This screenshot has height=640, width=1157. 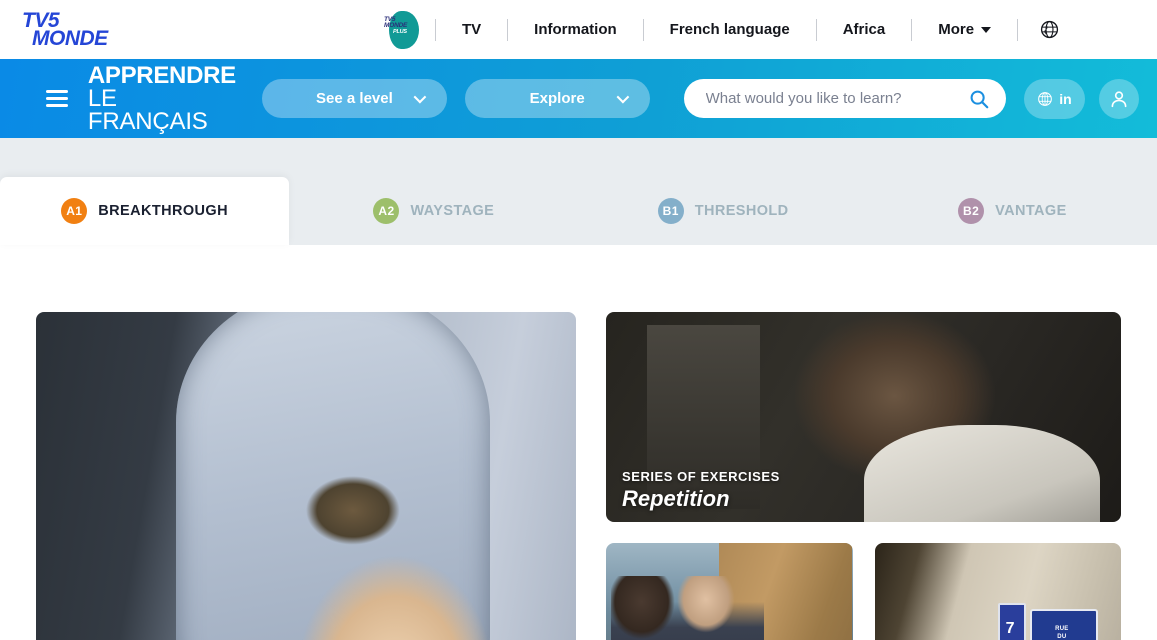 I want to click on nav-link-french-language: French language, so click(x=730, y=29).